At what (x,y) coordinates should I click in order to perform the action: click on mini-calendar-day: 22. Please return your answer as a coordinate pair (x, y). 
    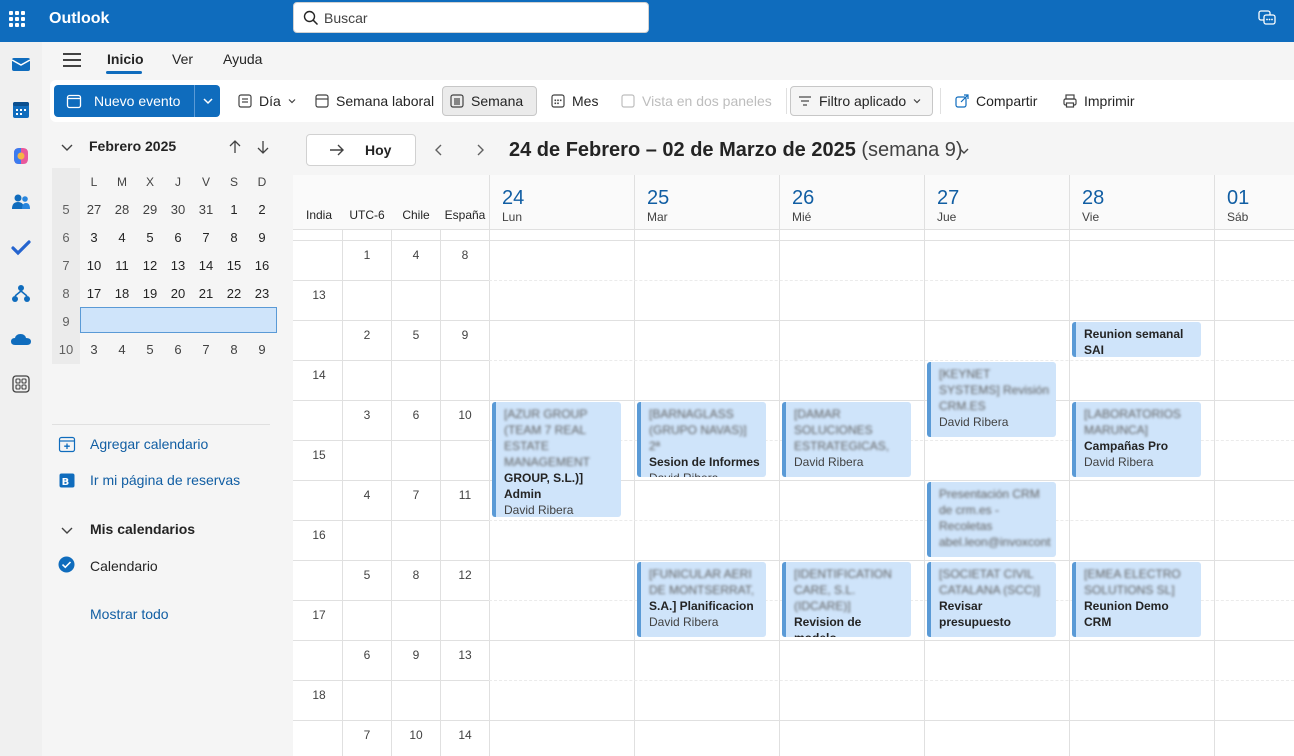
    Looking at the image, I should click on (234, 294).